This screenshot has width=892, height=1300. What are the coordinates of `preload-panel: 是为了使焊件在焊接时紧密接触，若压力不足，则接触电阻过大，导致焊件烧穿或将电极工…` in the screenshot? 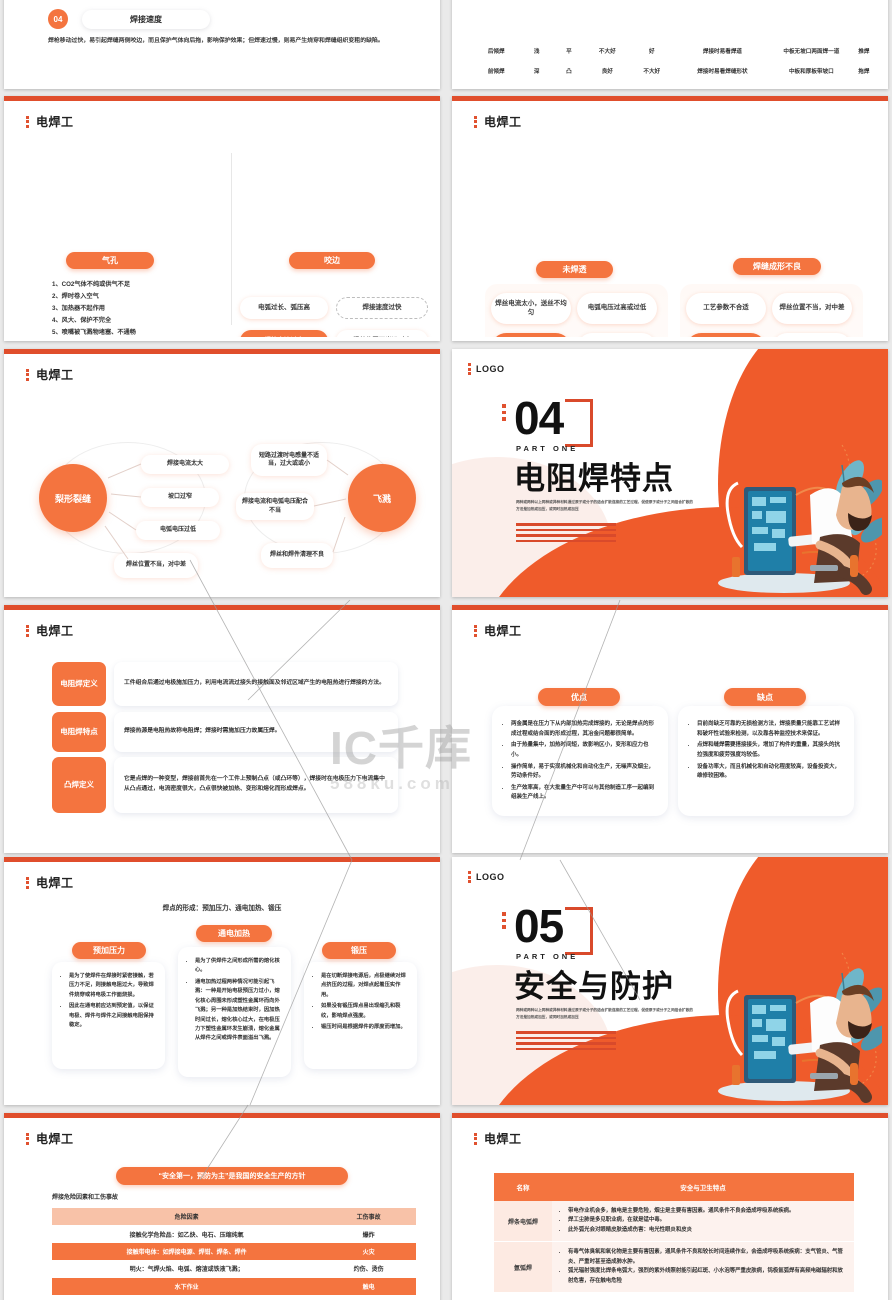 It's located at (108, 1015).